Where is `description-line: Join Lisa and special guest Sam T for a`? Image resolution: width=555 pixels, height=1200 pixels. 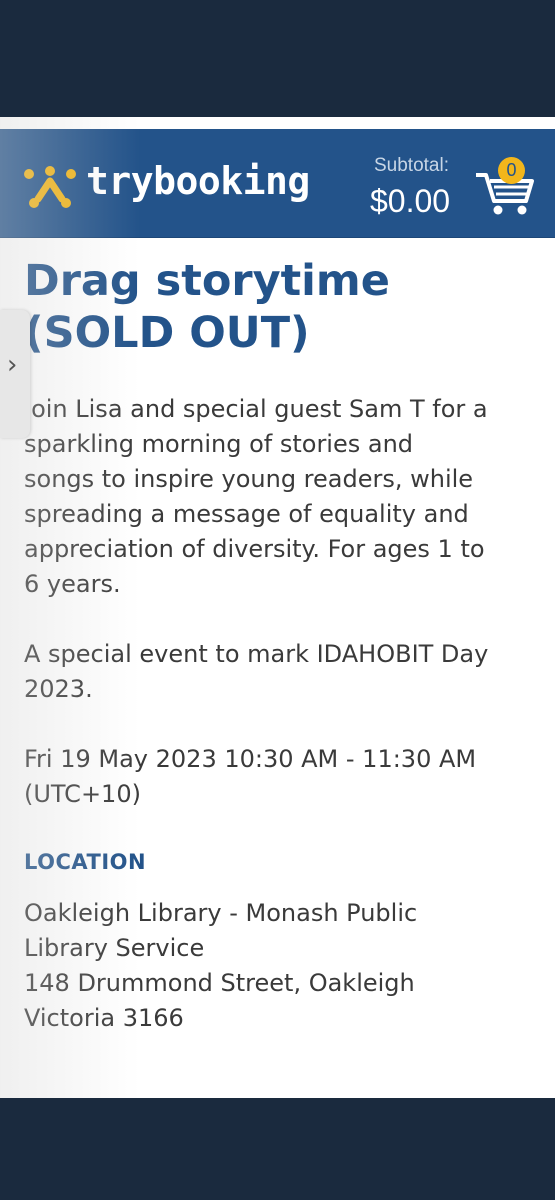
description-line: Join Lisa and special guest Sam T for a is located at coordinates (256, 409).